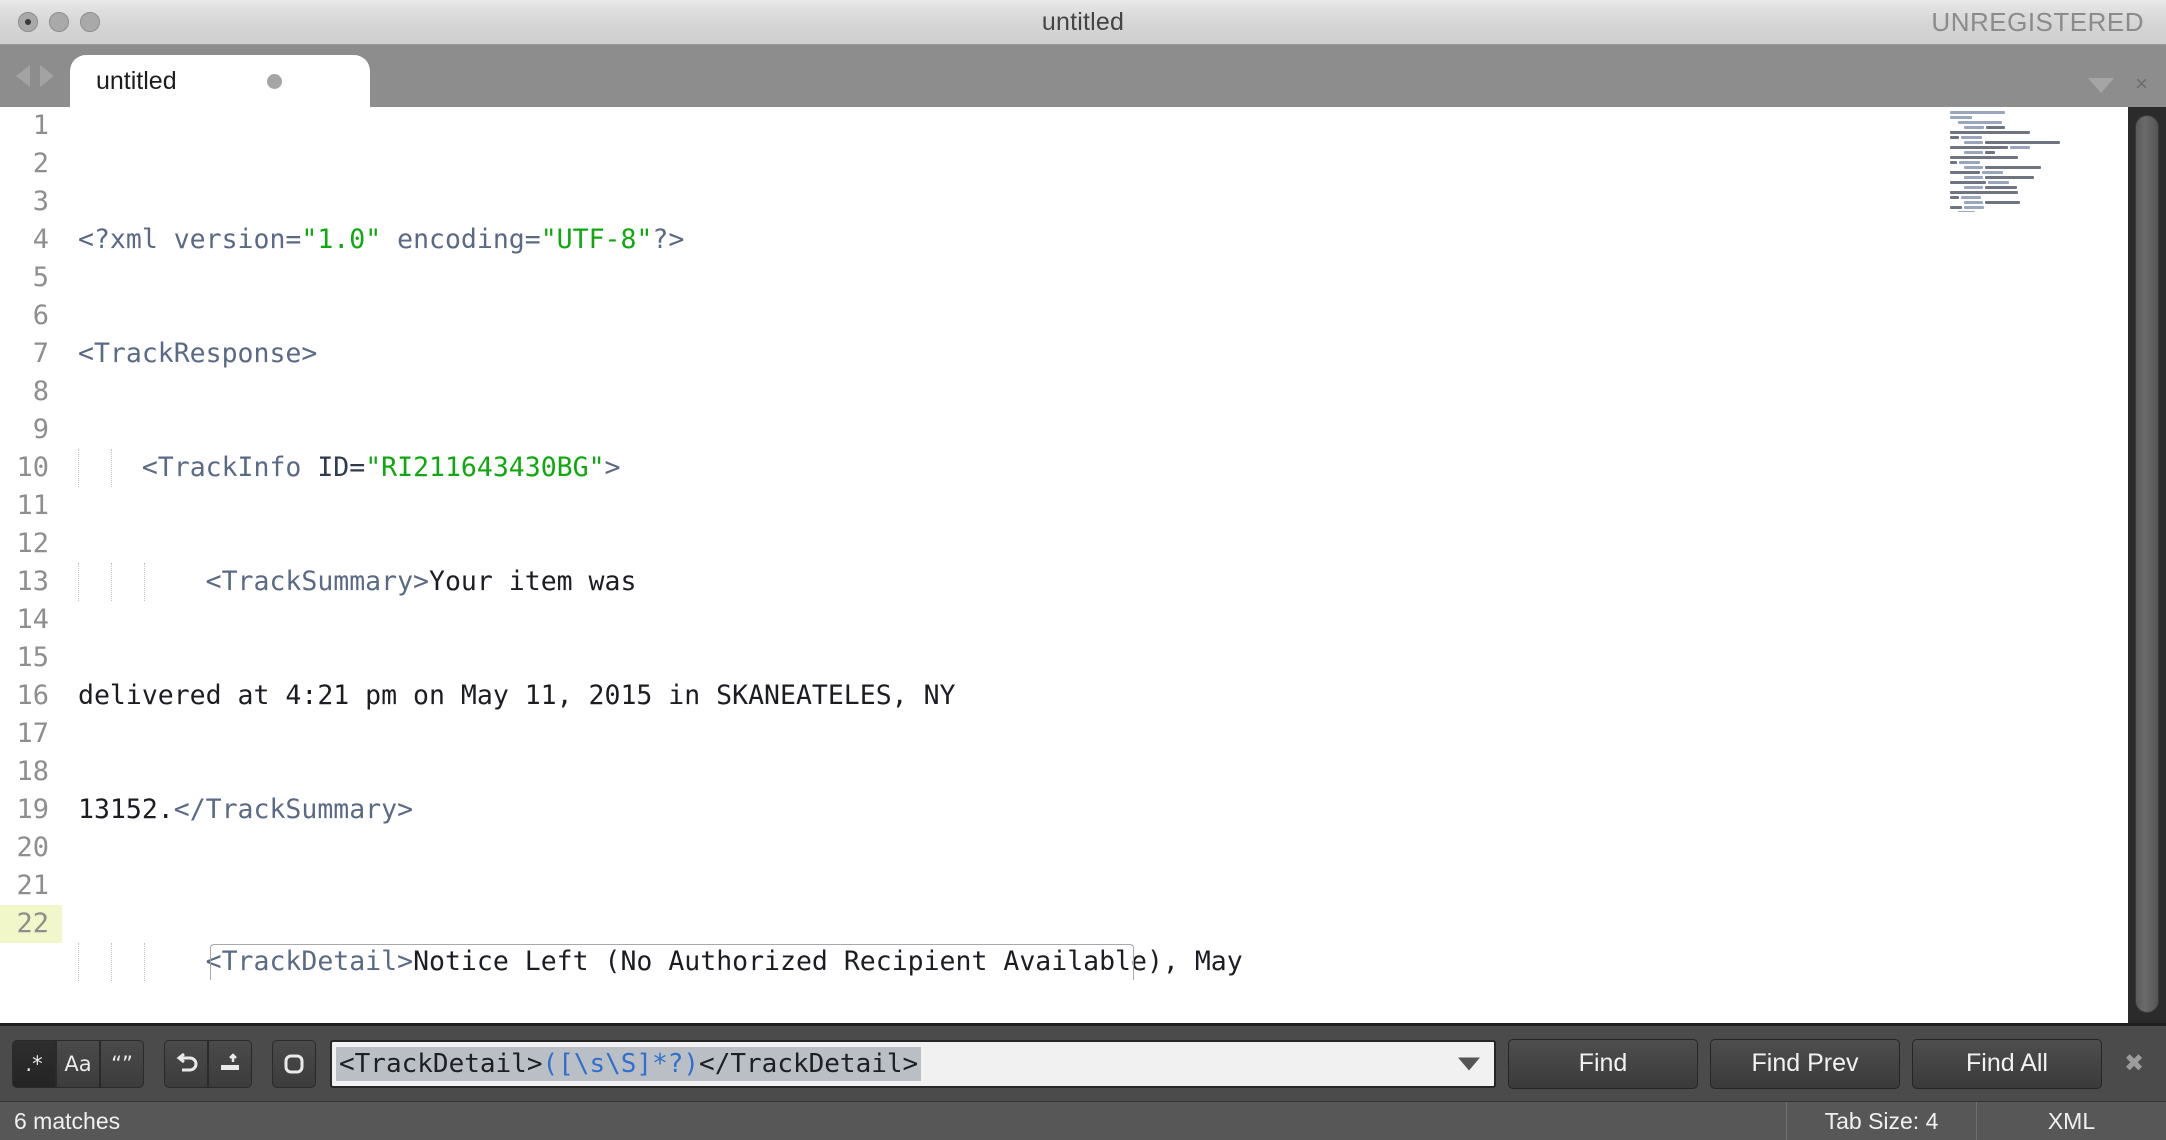 Image resolution: width=2166 pixels, height=1140 pixels. Describe the element at coordinates (1805, 1063) in the screenshot. I see `find-prev-button: Find Prev` at that location.